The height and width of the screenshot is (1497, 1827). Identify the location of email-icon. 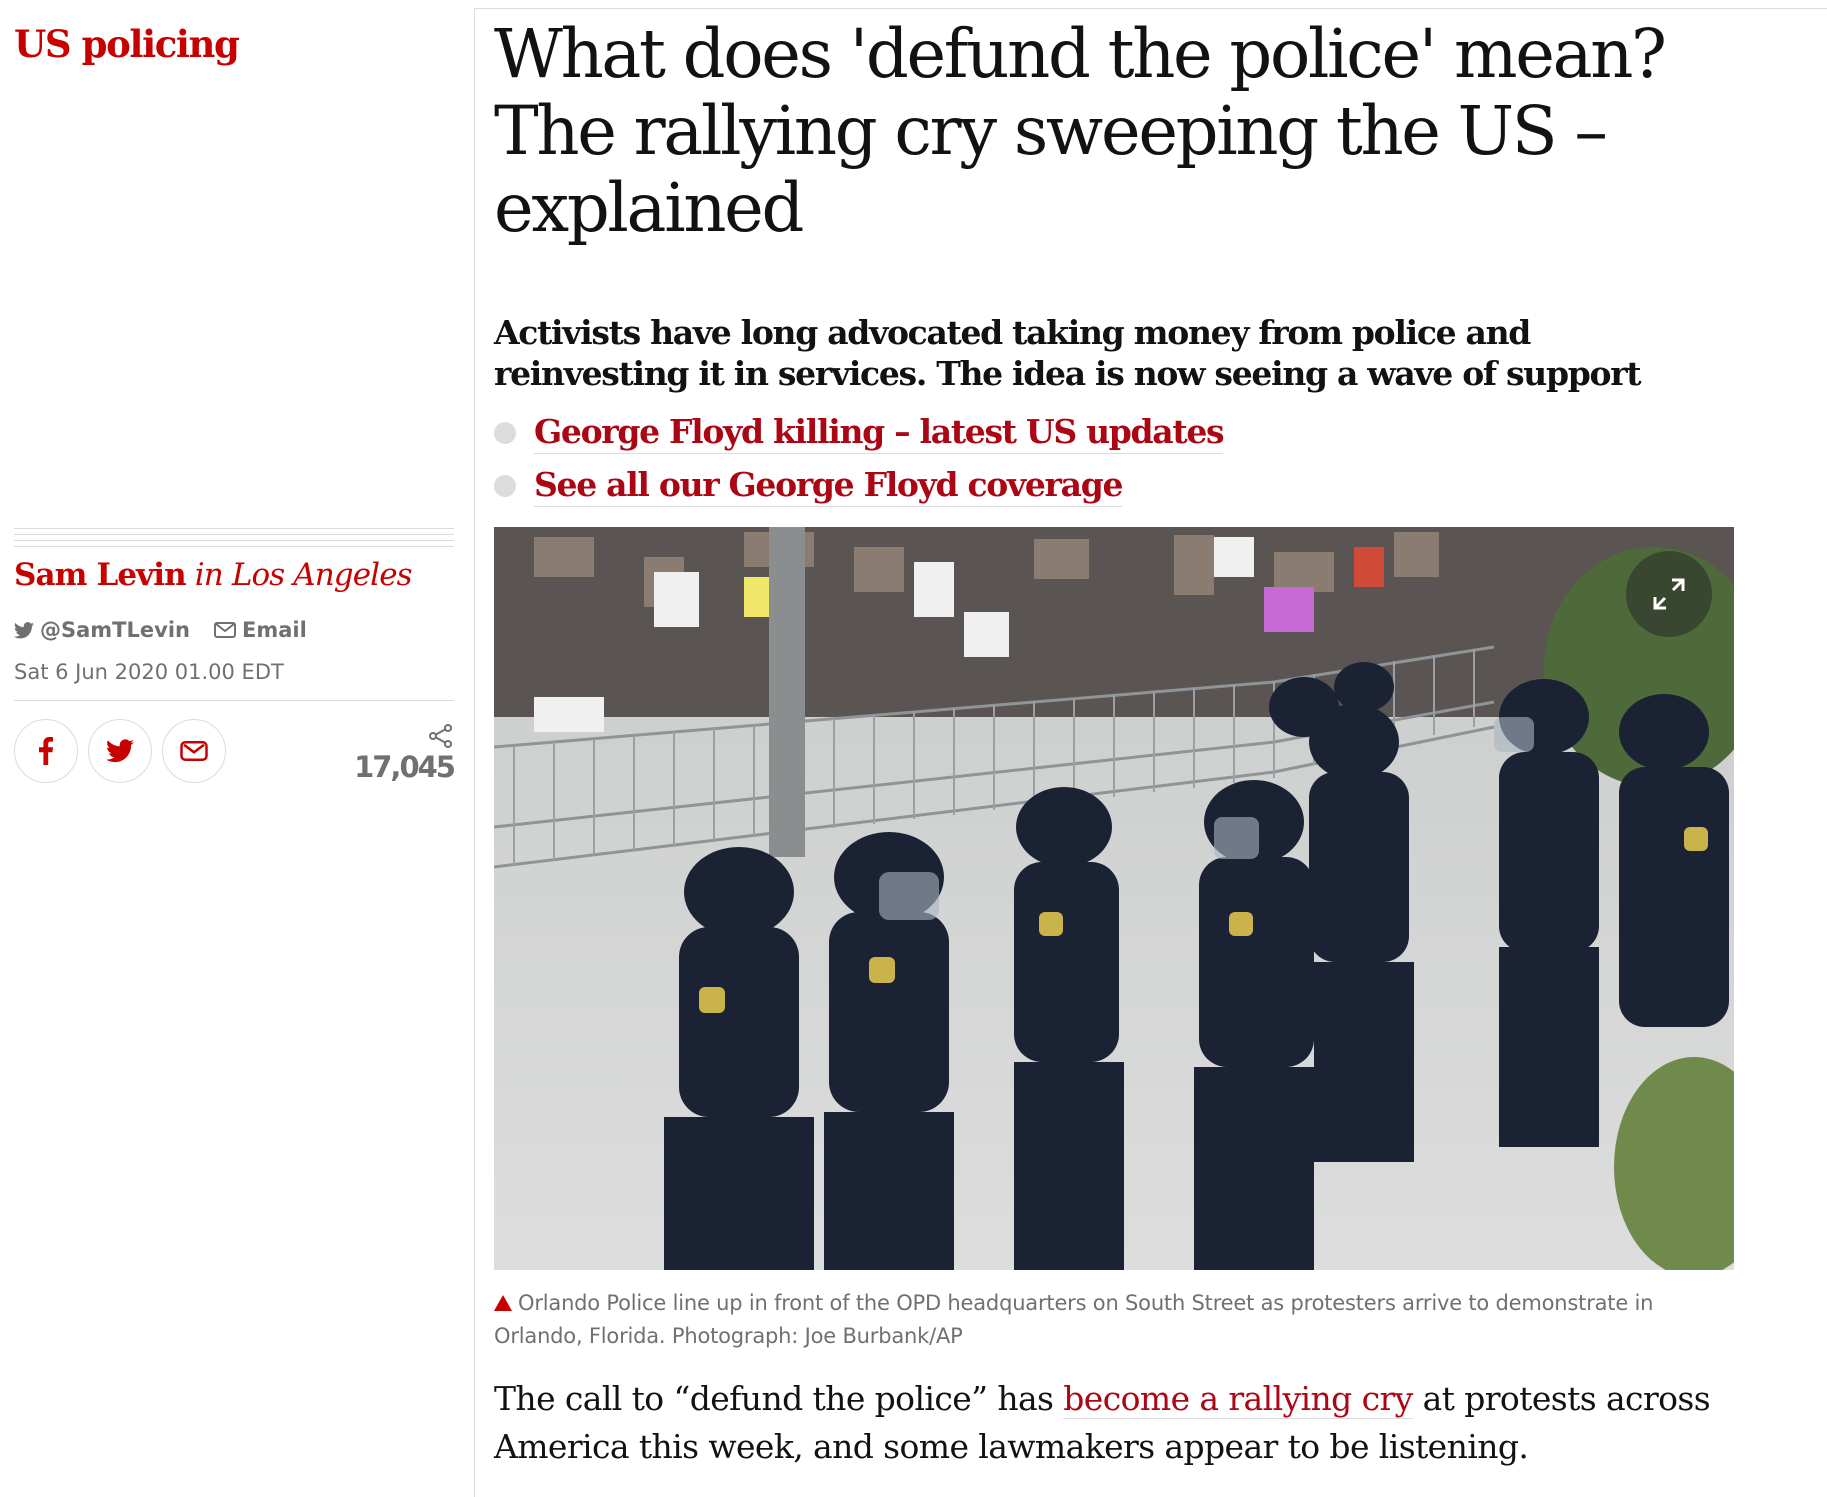
(194, 751).